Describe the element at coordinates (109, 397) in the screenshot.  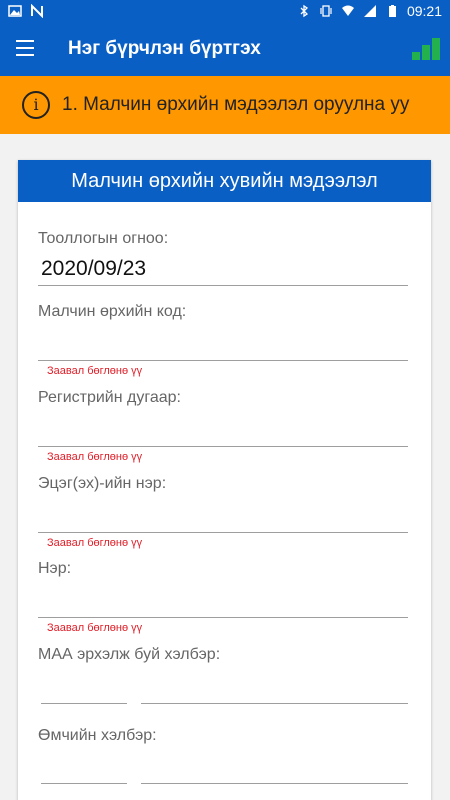
I see `registry-number-label: Регистрийн дугаар:` at that location.